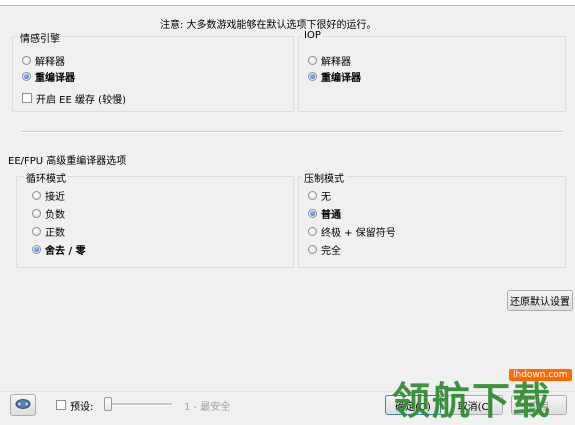 This screenshot has height=425, width=575. Describe the element at coordinates (46, 177) in the screenshot. I see `rounding-group-title: 循环模式` at that location.